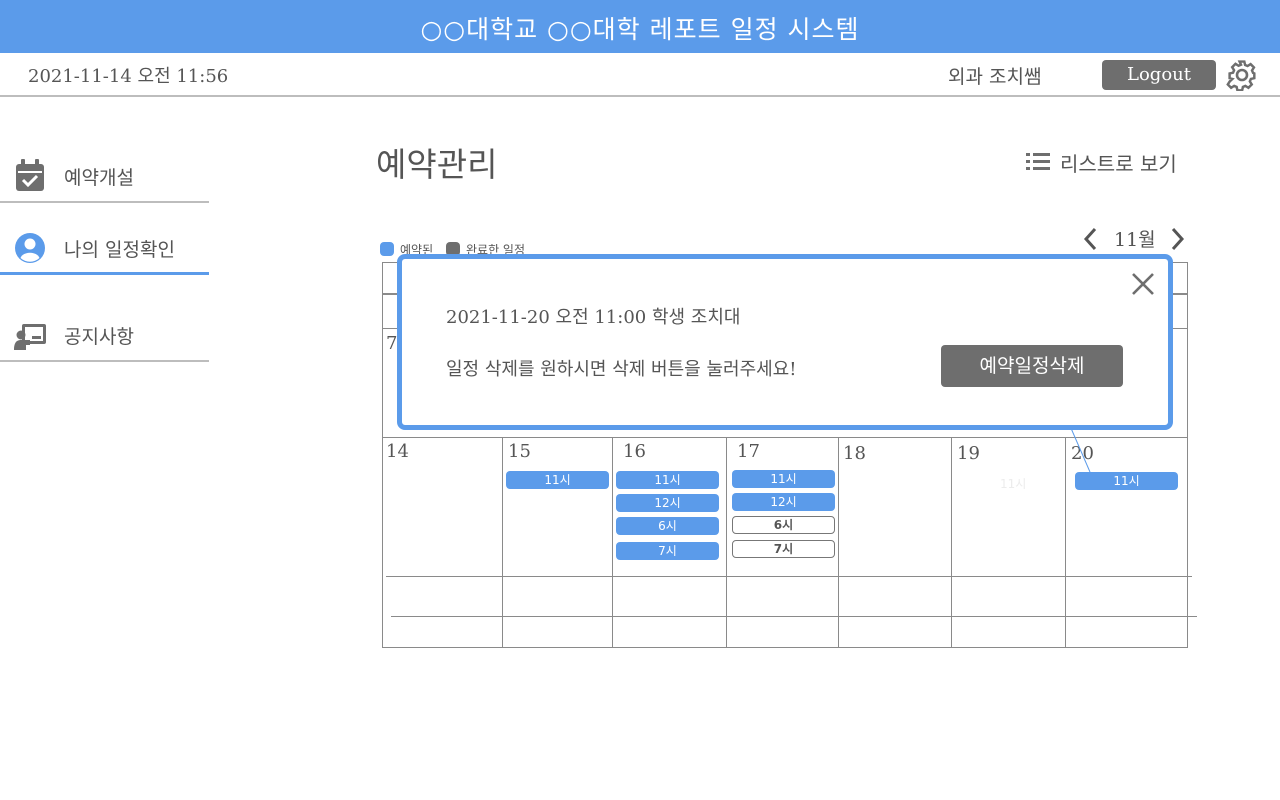  What do you see at coordinates (519, 451) in the screenshot?
I see `day-number: 15` at bounding box center [519, 451].